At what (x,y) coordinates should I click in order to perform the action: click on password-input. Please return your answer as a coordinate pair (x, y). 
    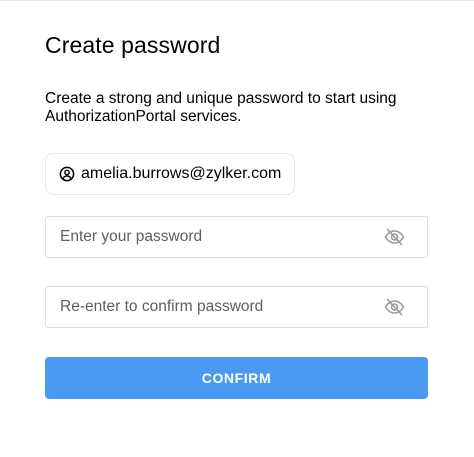
    Looking at the image, I should click on (206, 237).